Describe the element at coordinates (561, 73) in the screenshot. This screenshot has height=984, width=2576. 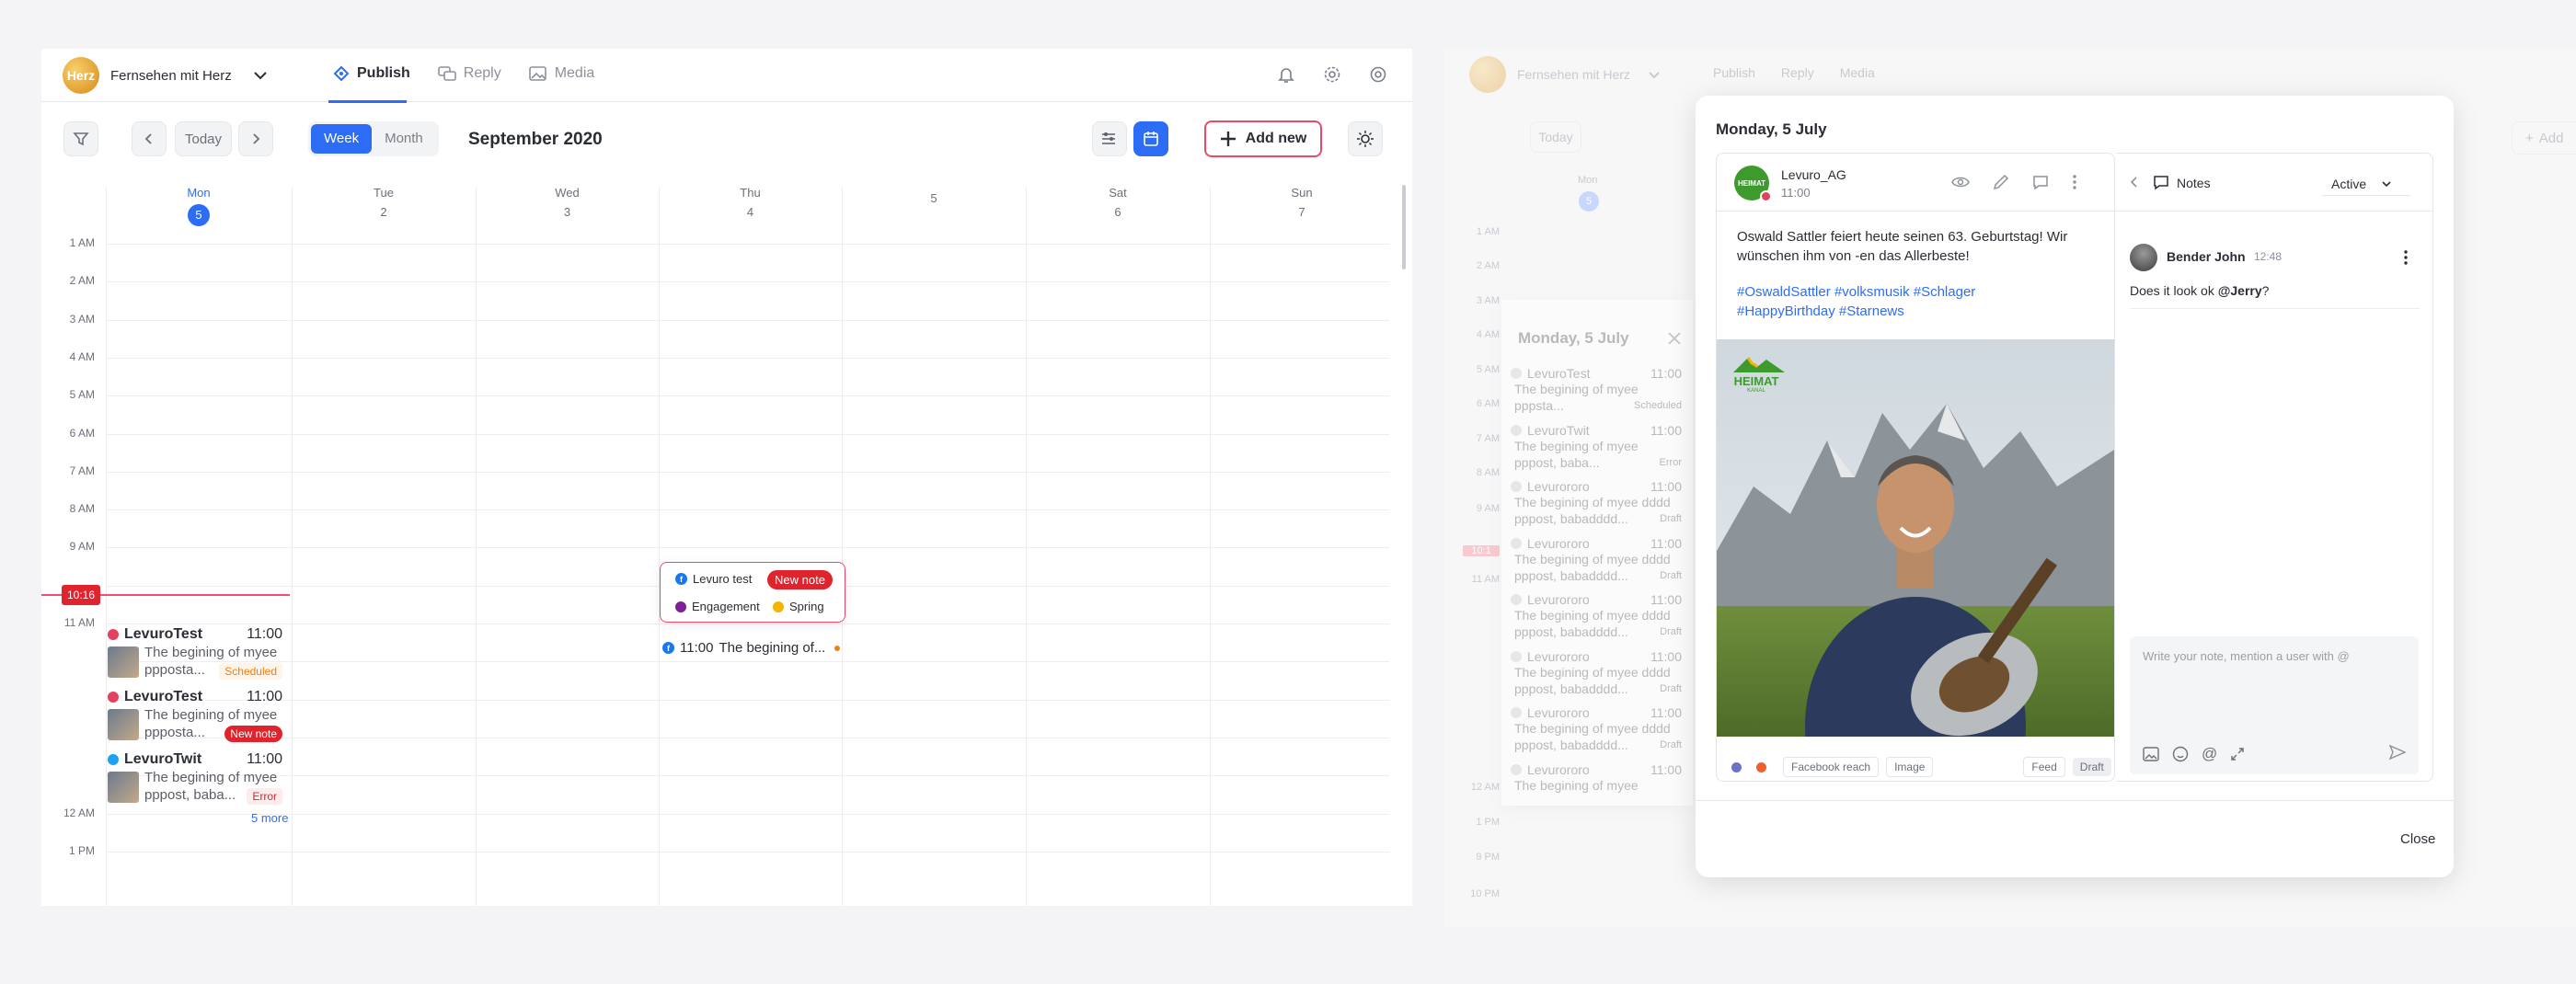
I see `tab-media: Media` at that location.